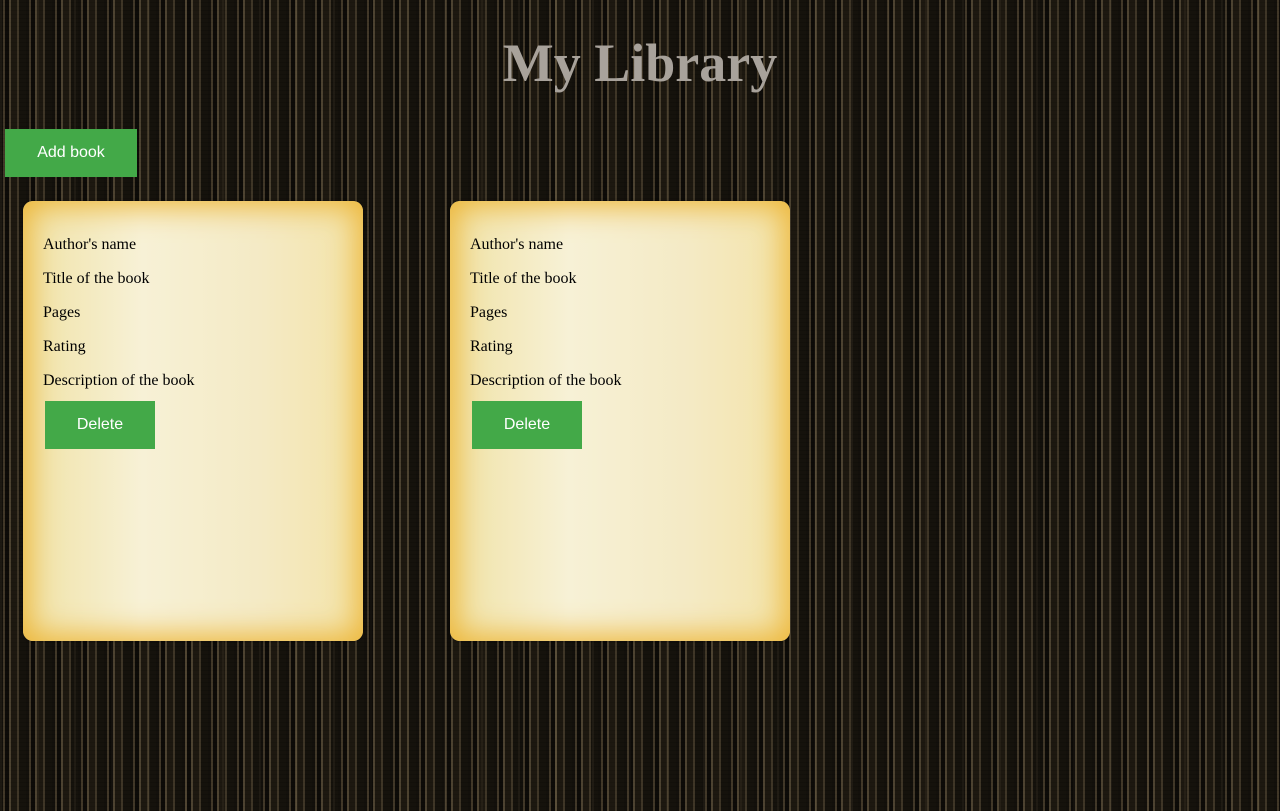 Image resolution: width=1280 pixels, height=811 pixels. I want to click on page-title-text: My Library, so click(640, 63).